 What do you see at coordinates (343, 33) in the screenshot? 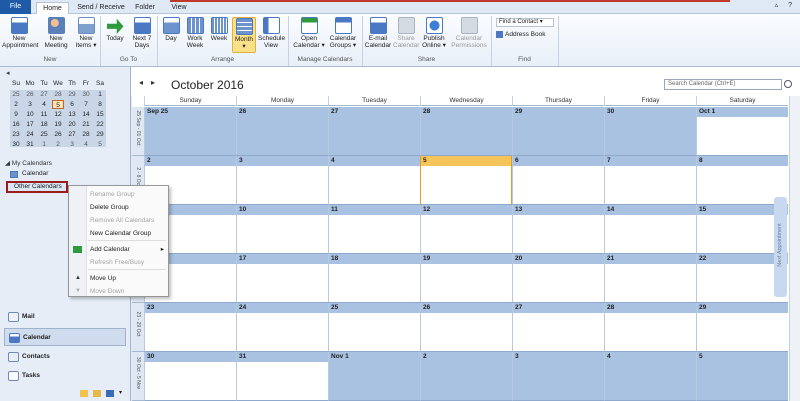
I see `calendar-groups-button: Calendar Groups ▾` at bounding box center [343, 33].